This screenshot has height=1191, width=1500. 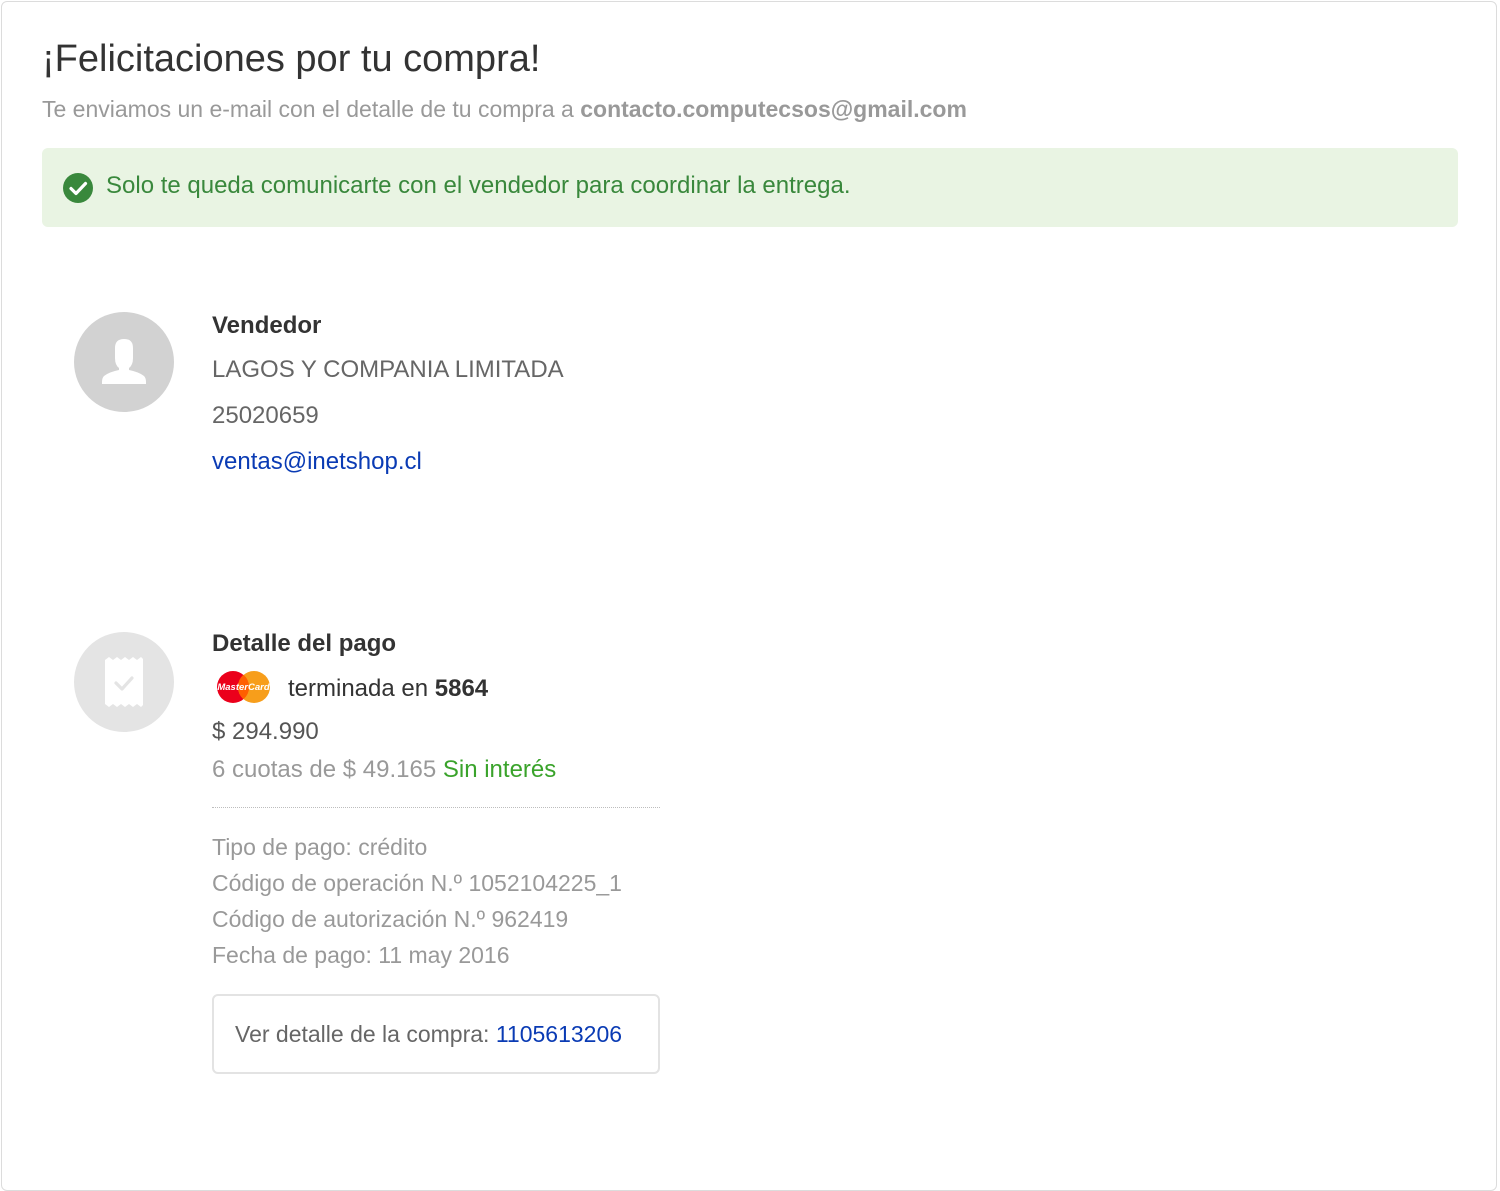 I want to click on receipt-icon, so click(x=124, y=682).